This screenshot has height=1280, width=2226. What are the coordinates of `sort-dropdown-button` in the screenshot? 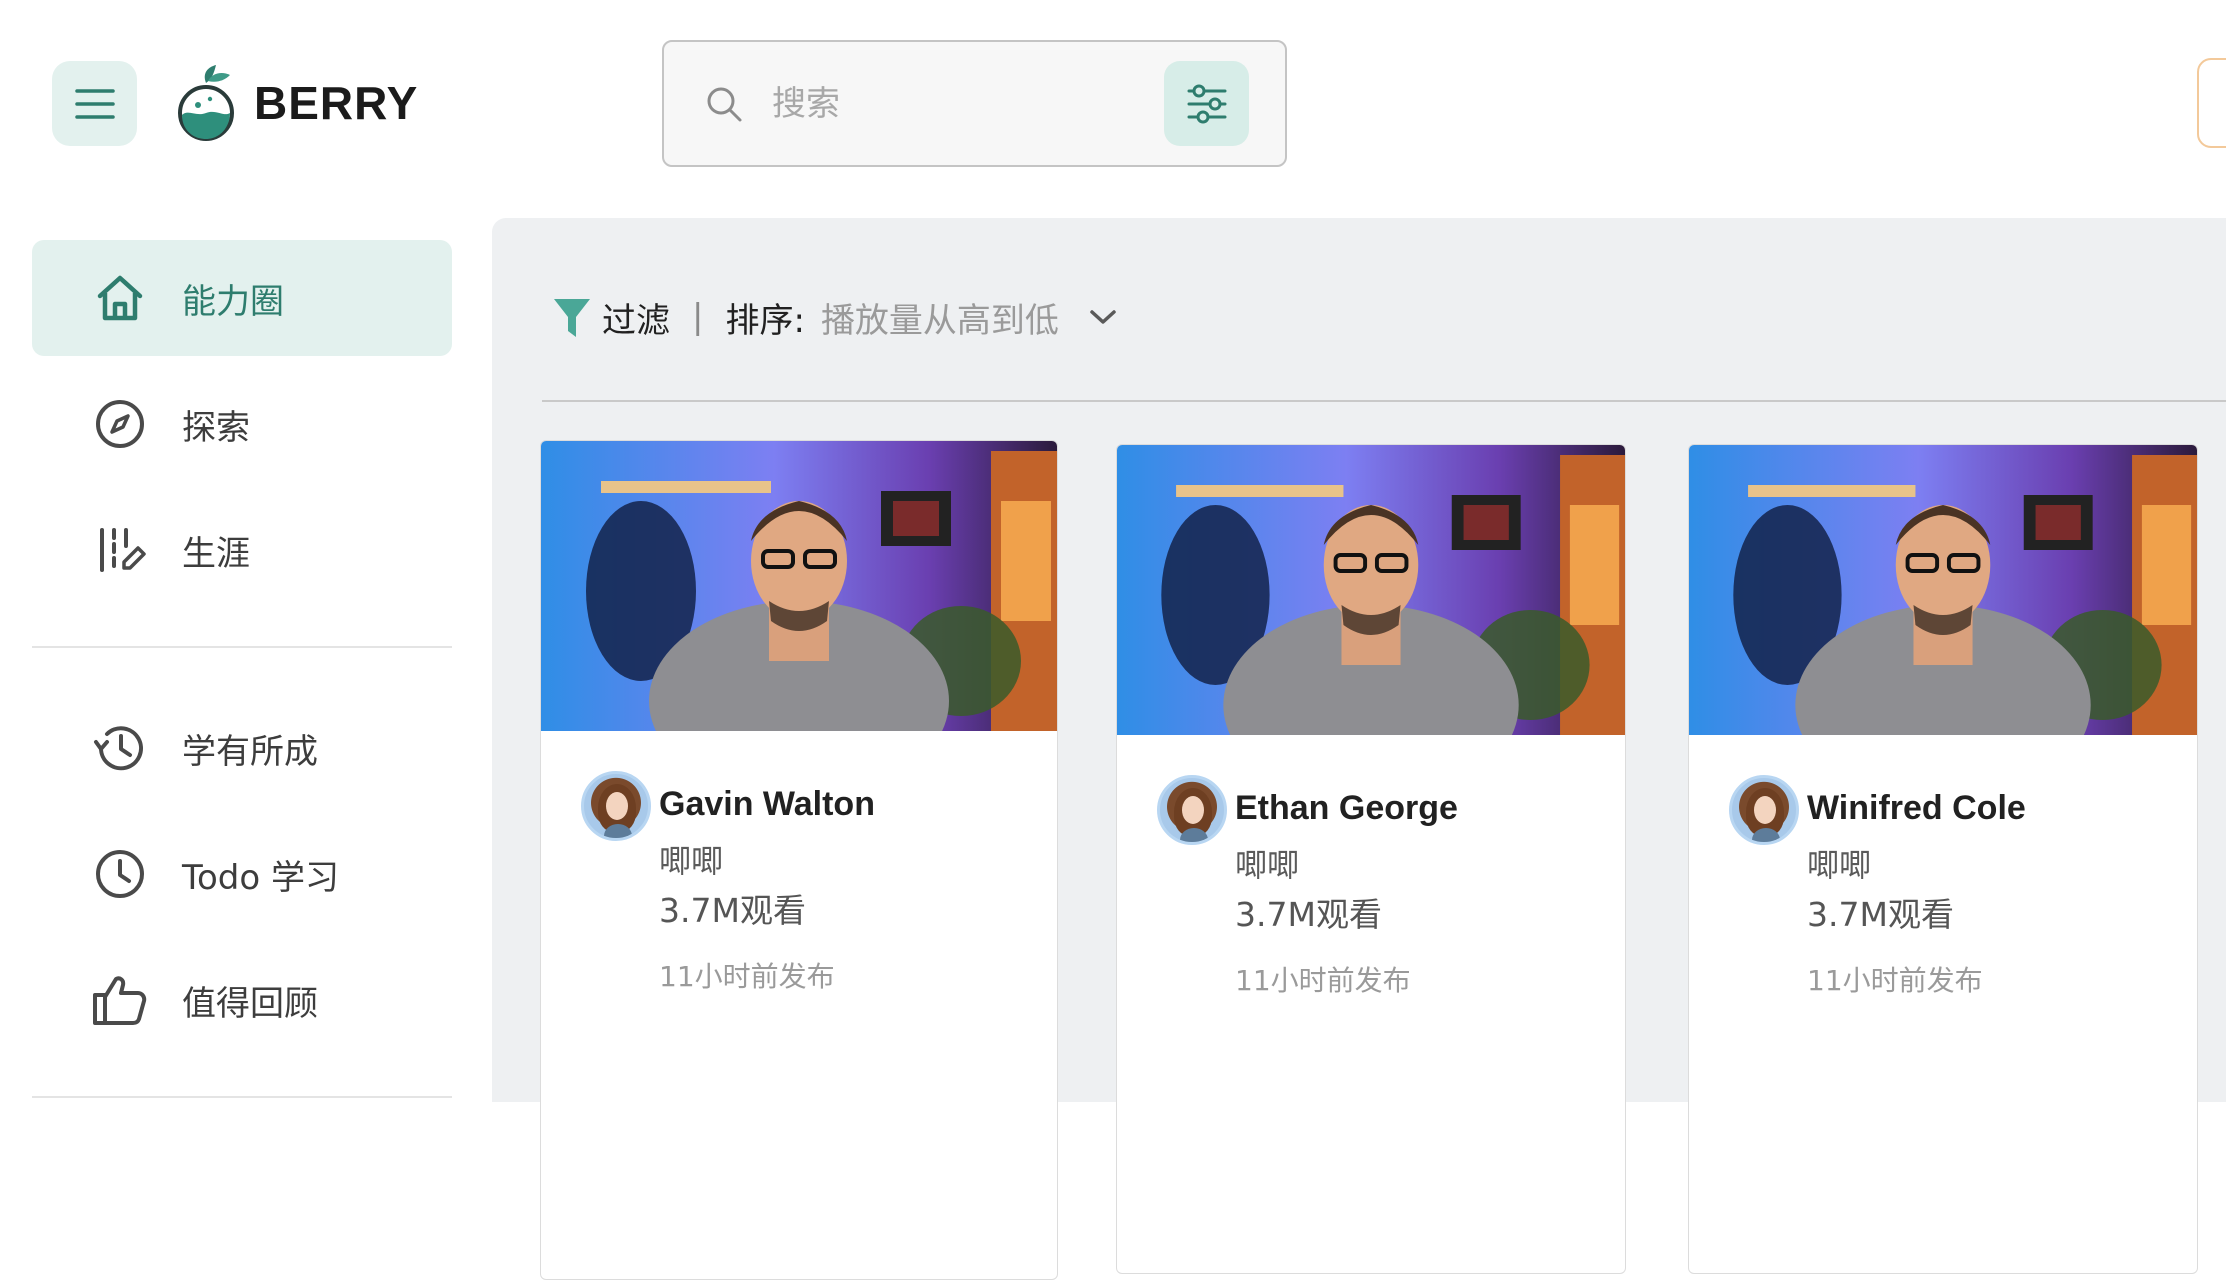 It's located at (1103, 317).